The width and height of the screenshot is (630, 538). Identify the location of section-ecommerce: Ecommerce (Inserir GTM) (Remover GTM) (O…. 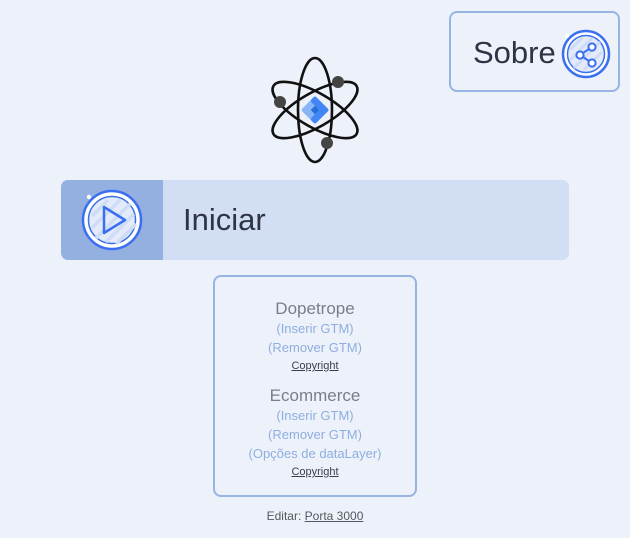
(315, 434).